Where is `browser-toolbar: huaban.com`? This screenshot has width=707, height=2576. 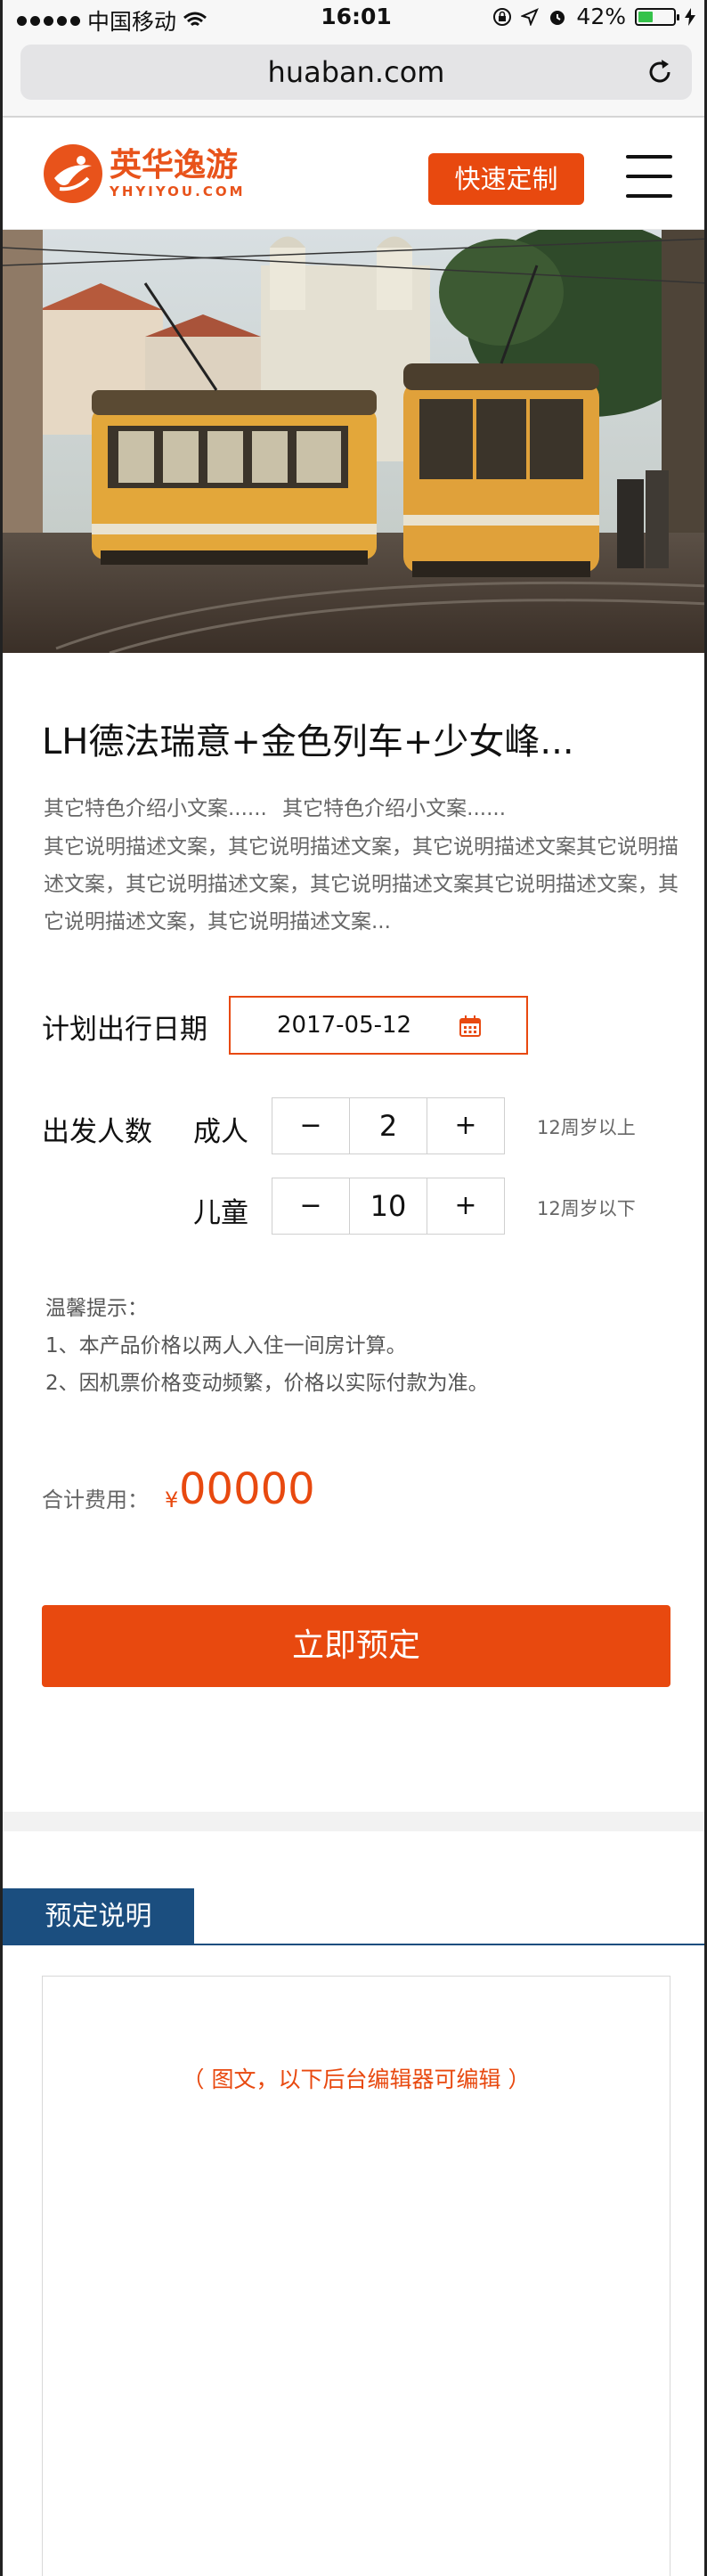 browser-toolbar: huaban.com is located at coordinates (353, 77).